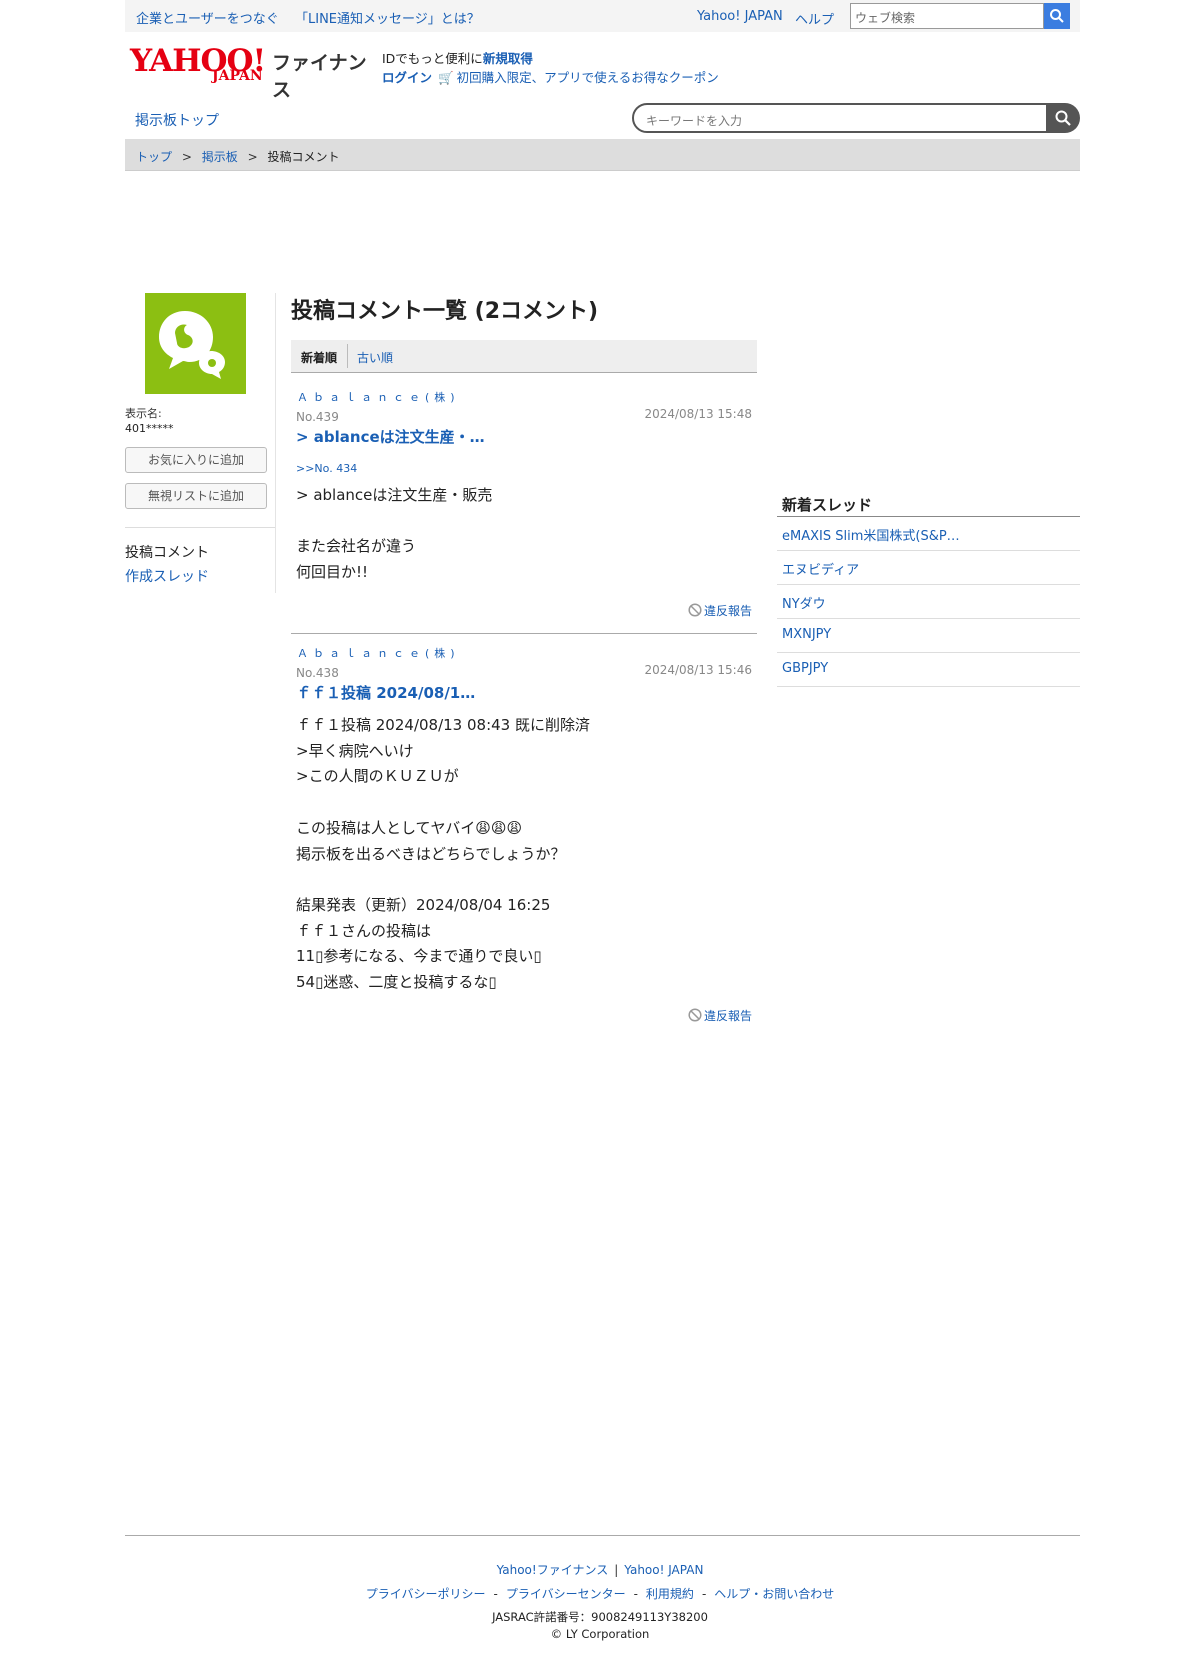 The image size is (1200, 1667). Describe the element at coordinates (805, 668) in the screenshot. I see `thread-link: GBPJPY` at that location.